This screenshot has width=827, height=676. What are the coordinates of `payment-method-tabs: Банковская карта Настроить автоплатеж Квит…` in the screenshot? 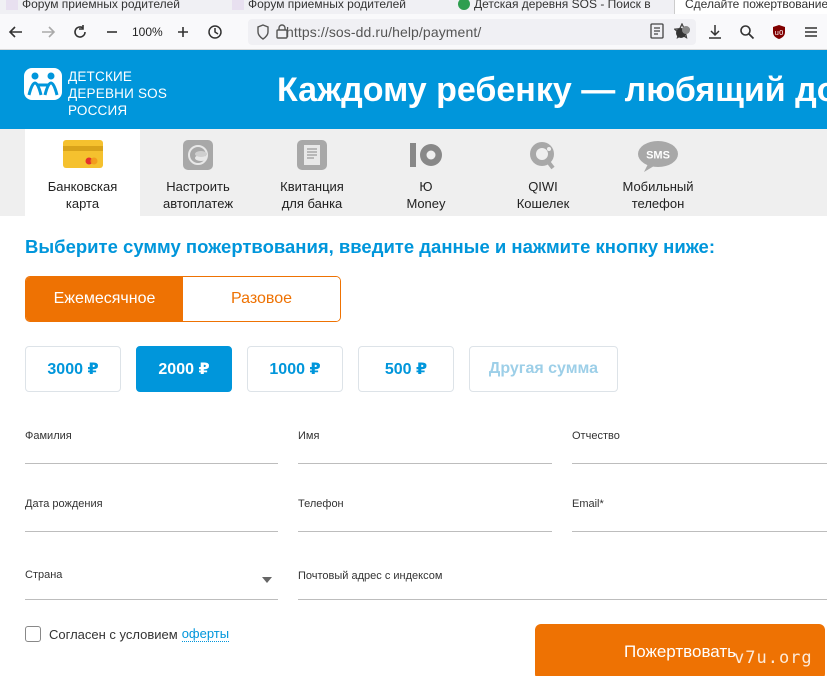 It's located at (413, 172).